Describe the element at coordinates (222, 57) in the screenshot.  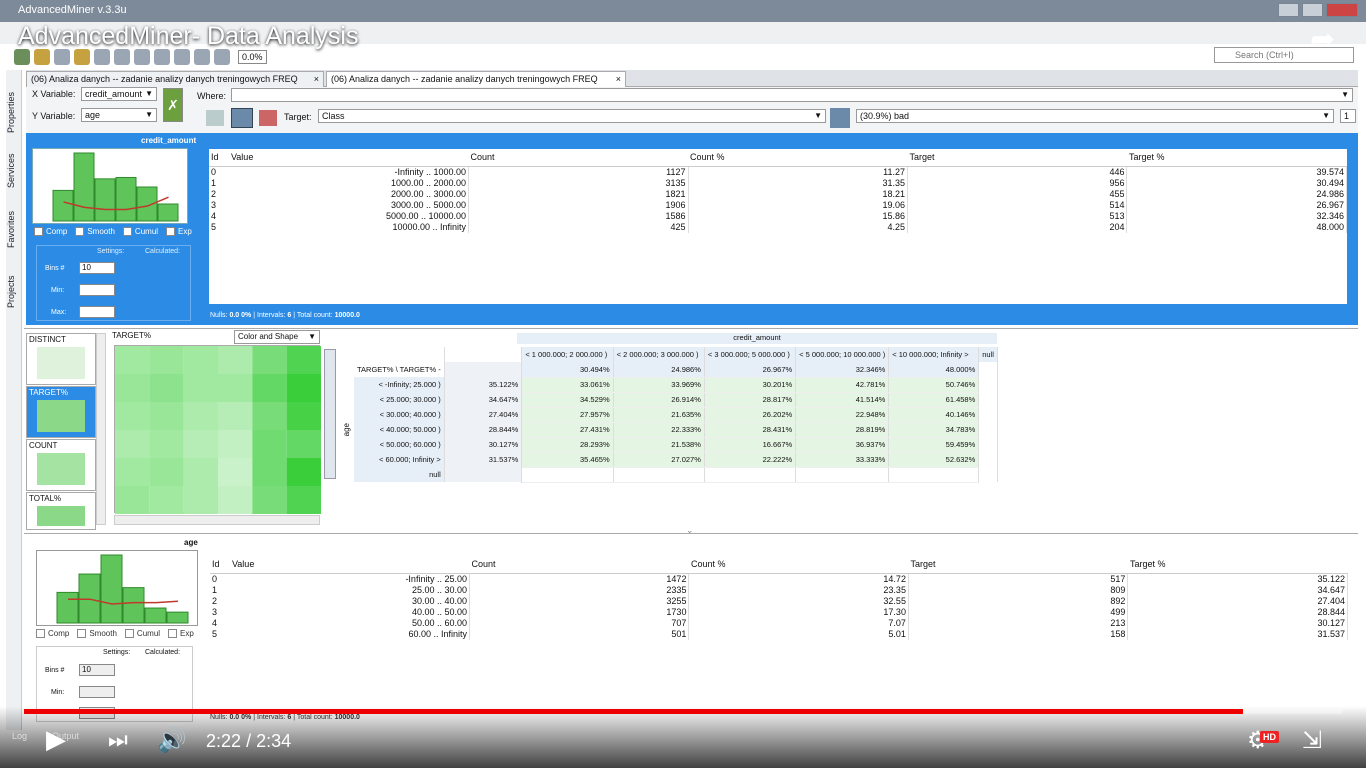
I see `build-icon` at that location.